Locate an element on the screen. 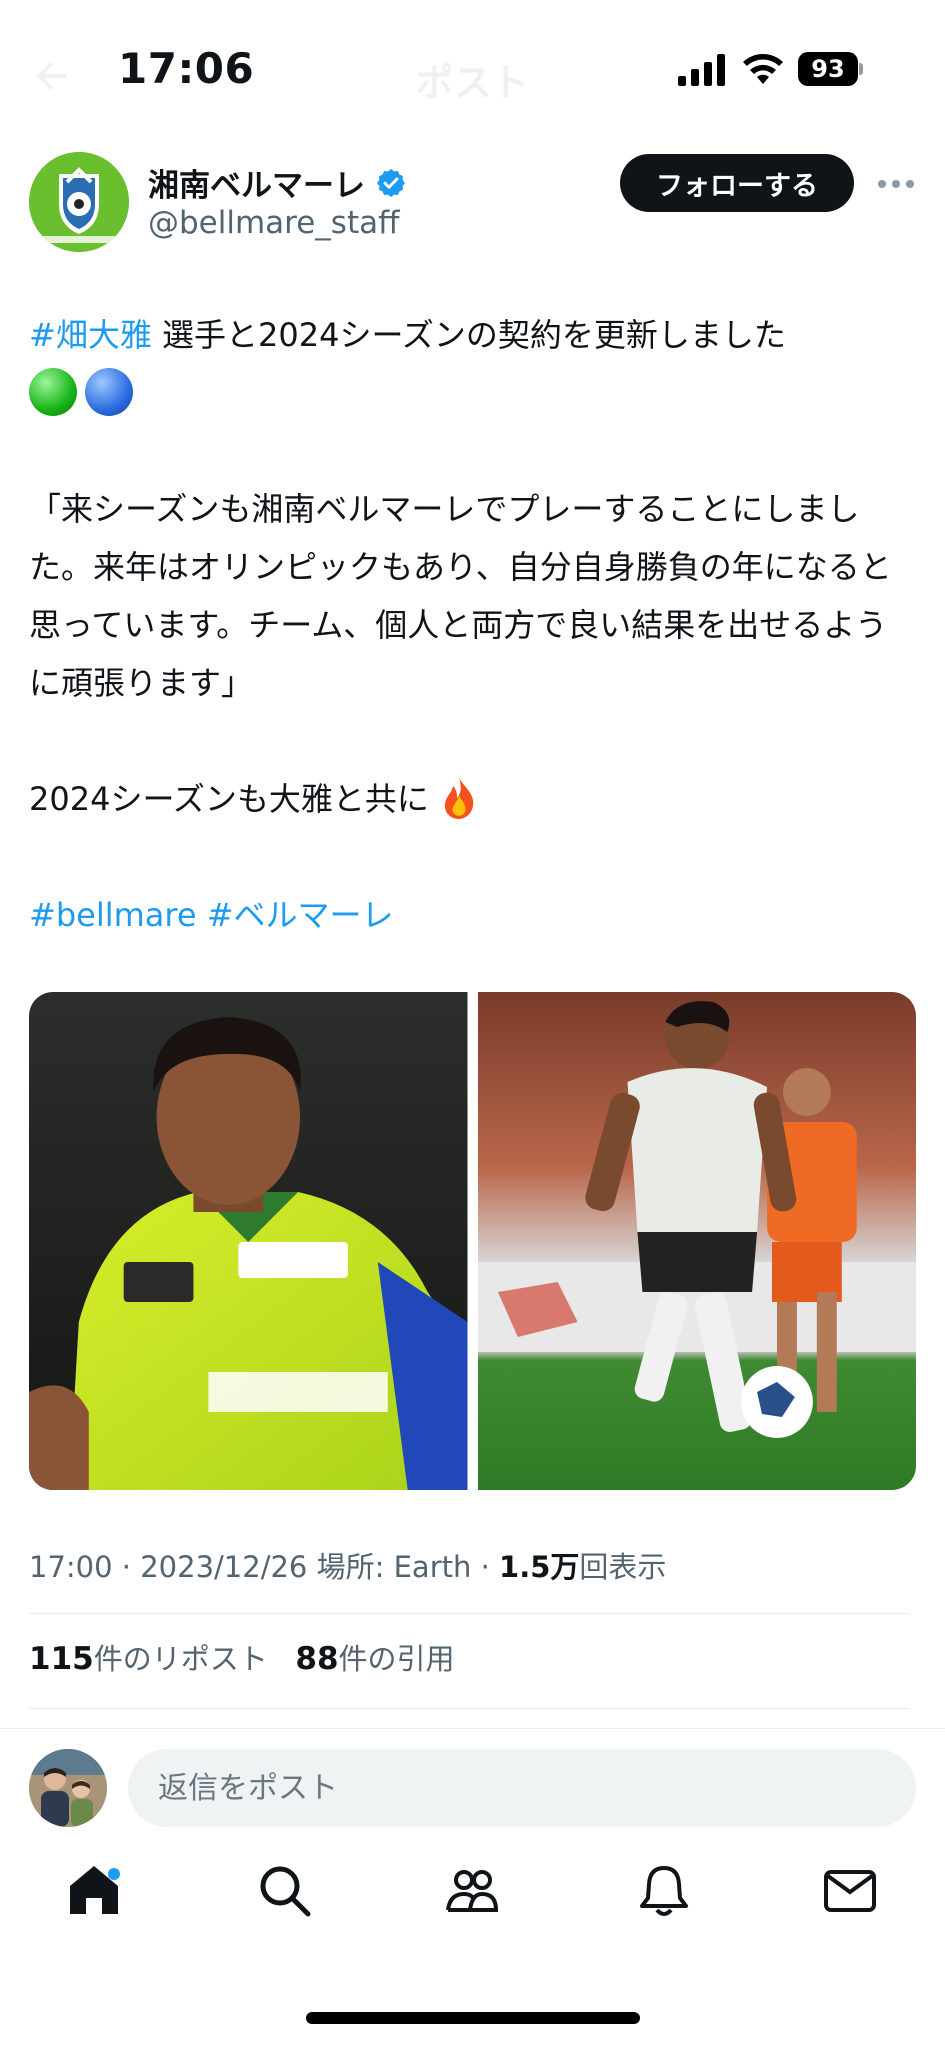 Image resolution: width=945 pixels, height=2048 pixels. reply-bar is located at coordinates (472, 1784).